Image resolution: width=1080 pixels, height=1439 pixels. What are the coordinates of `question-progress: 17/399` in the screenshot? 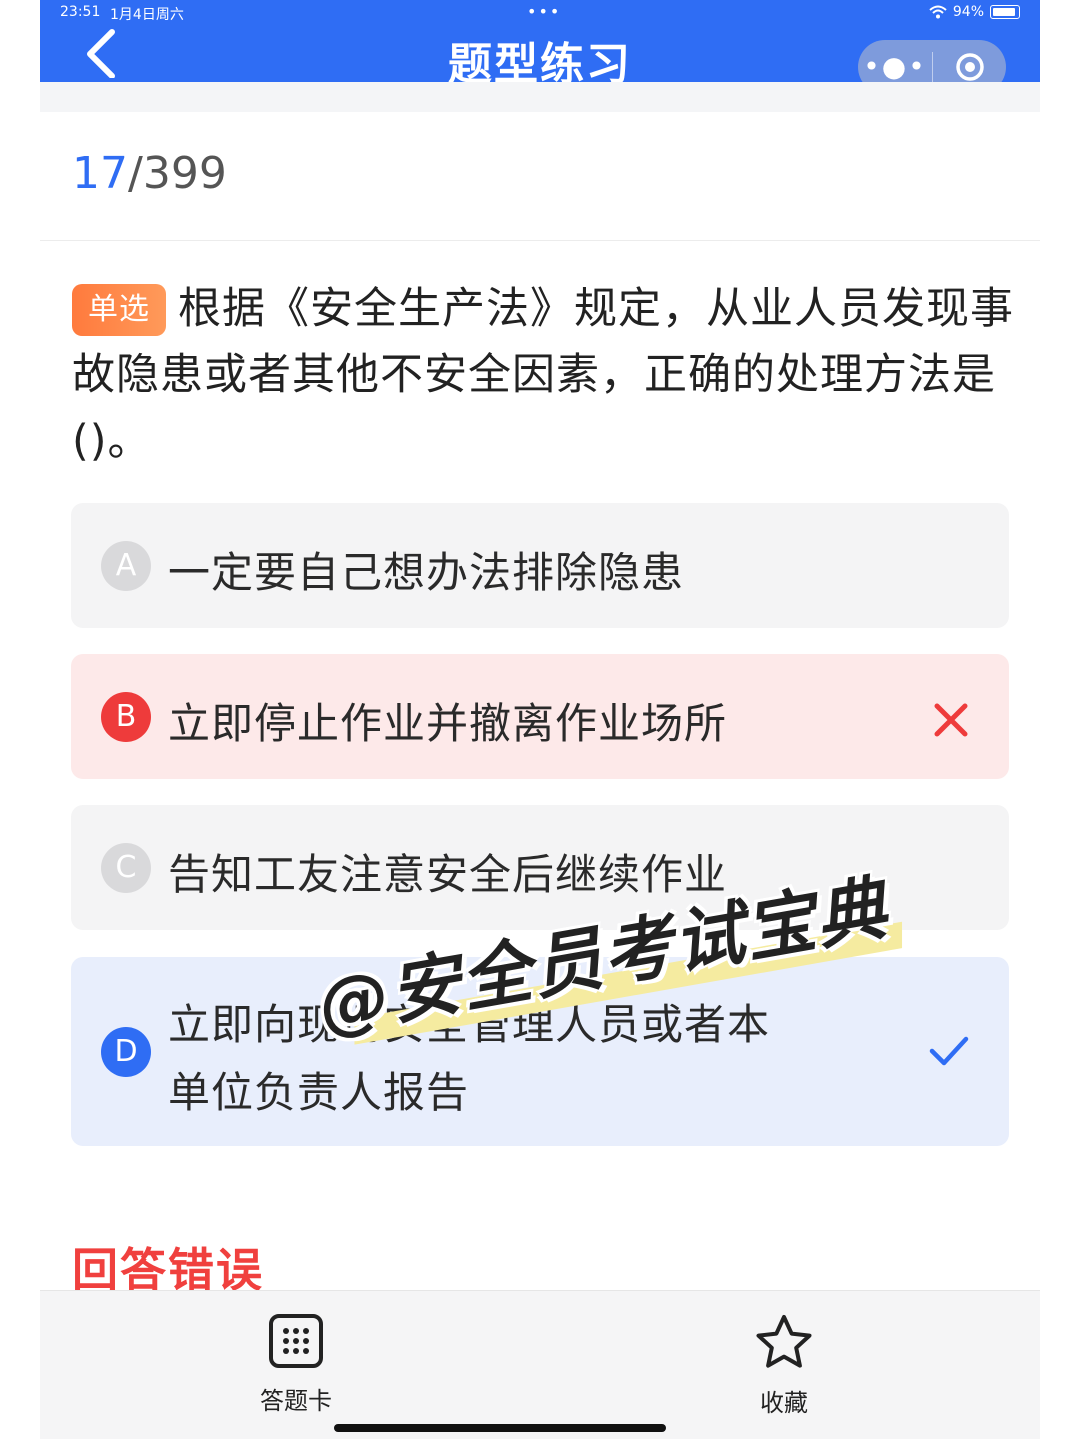 It's located at (149, 173).